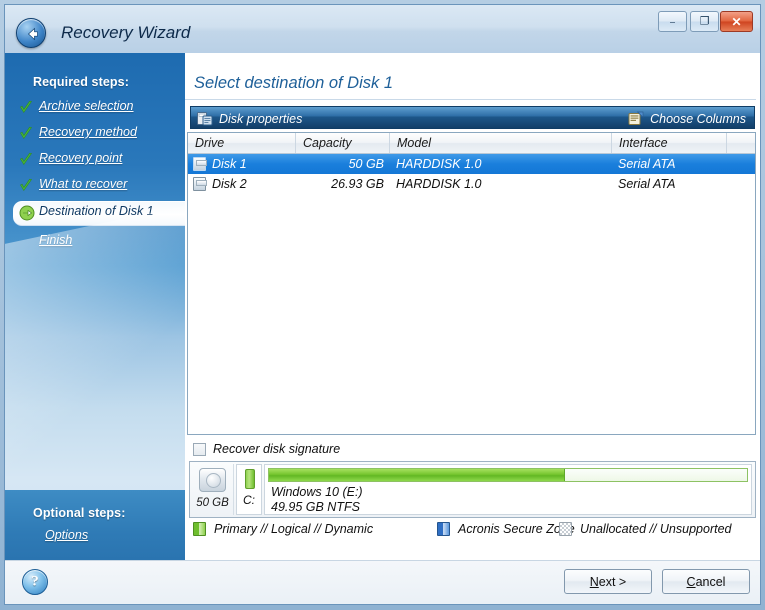 The width and height of the screenshot is (765, 610). Describe the element at coordinates (382, 582) in the screenshot. I see `dialog-footer: ? Next > Cancel` at that location.